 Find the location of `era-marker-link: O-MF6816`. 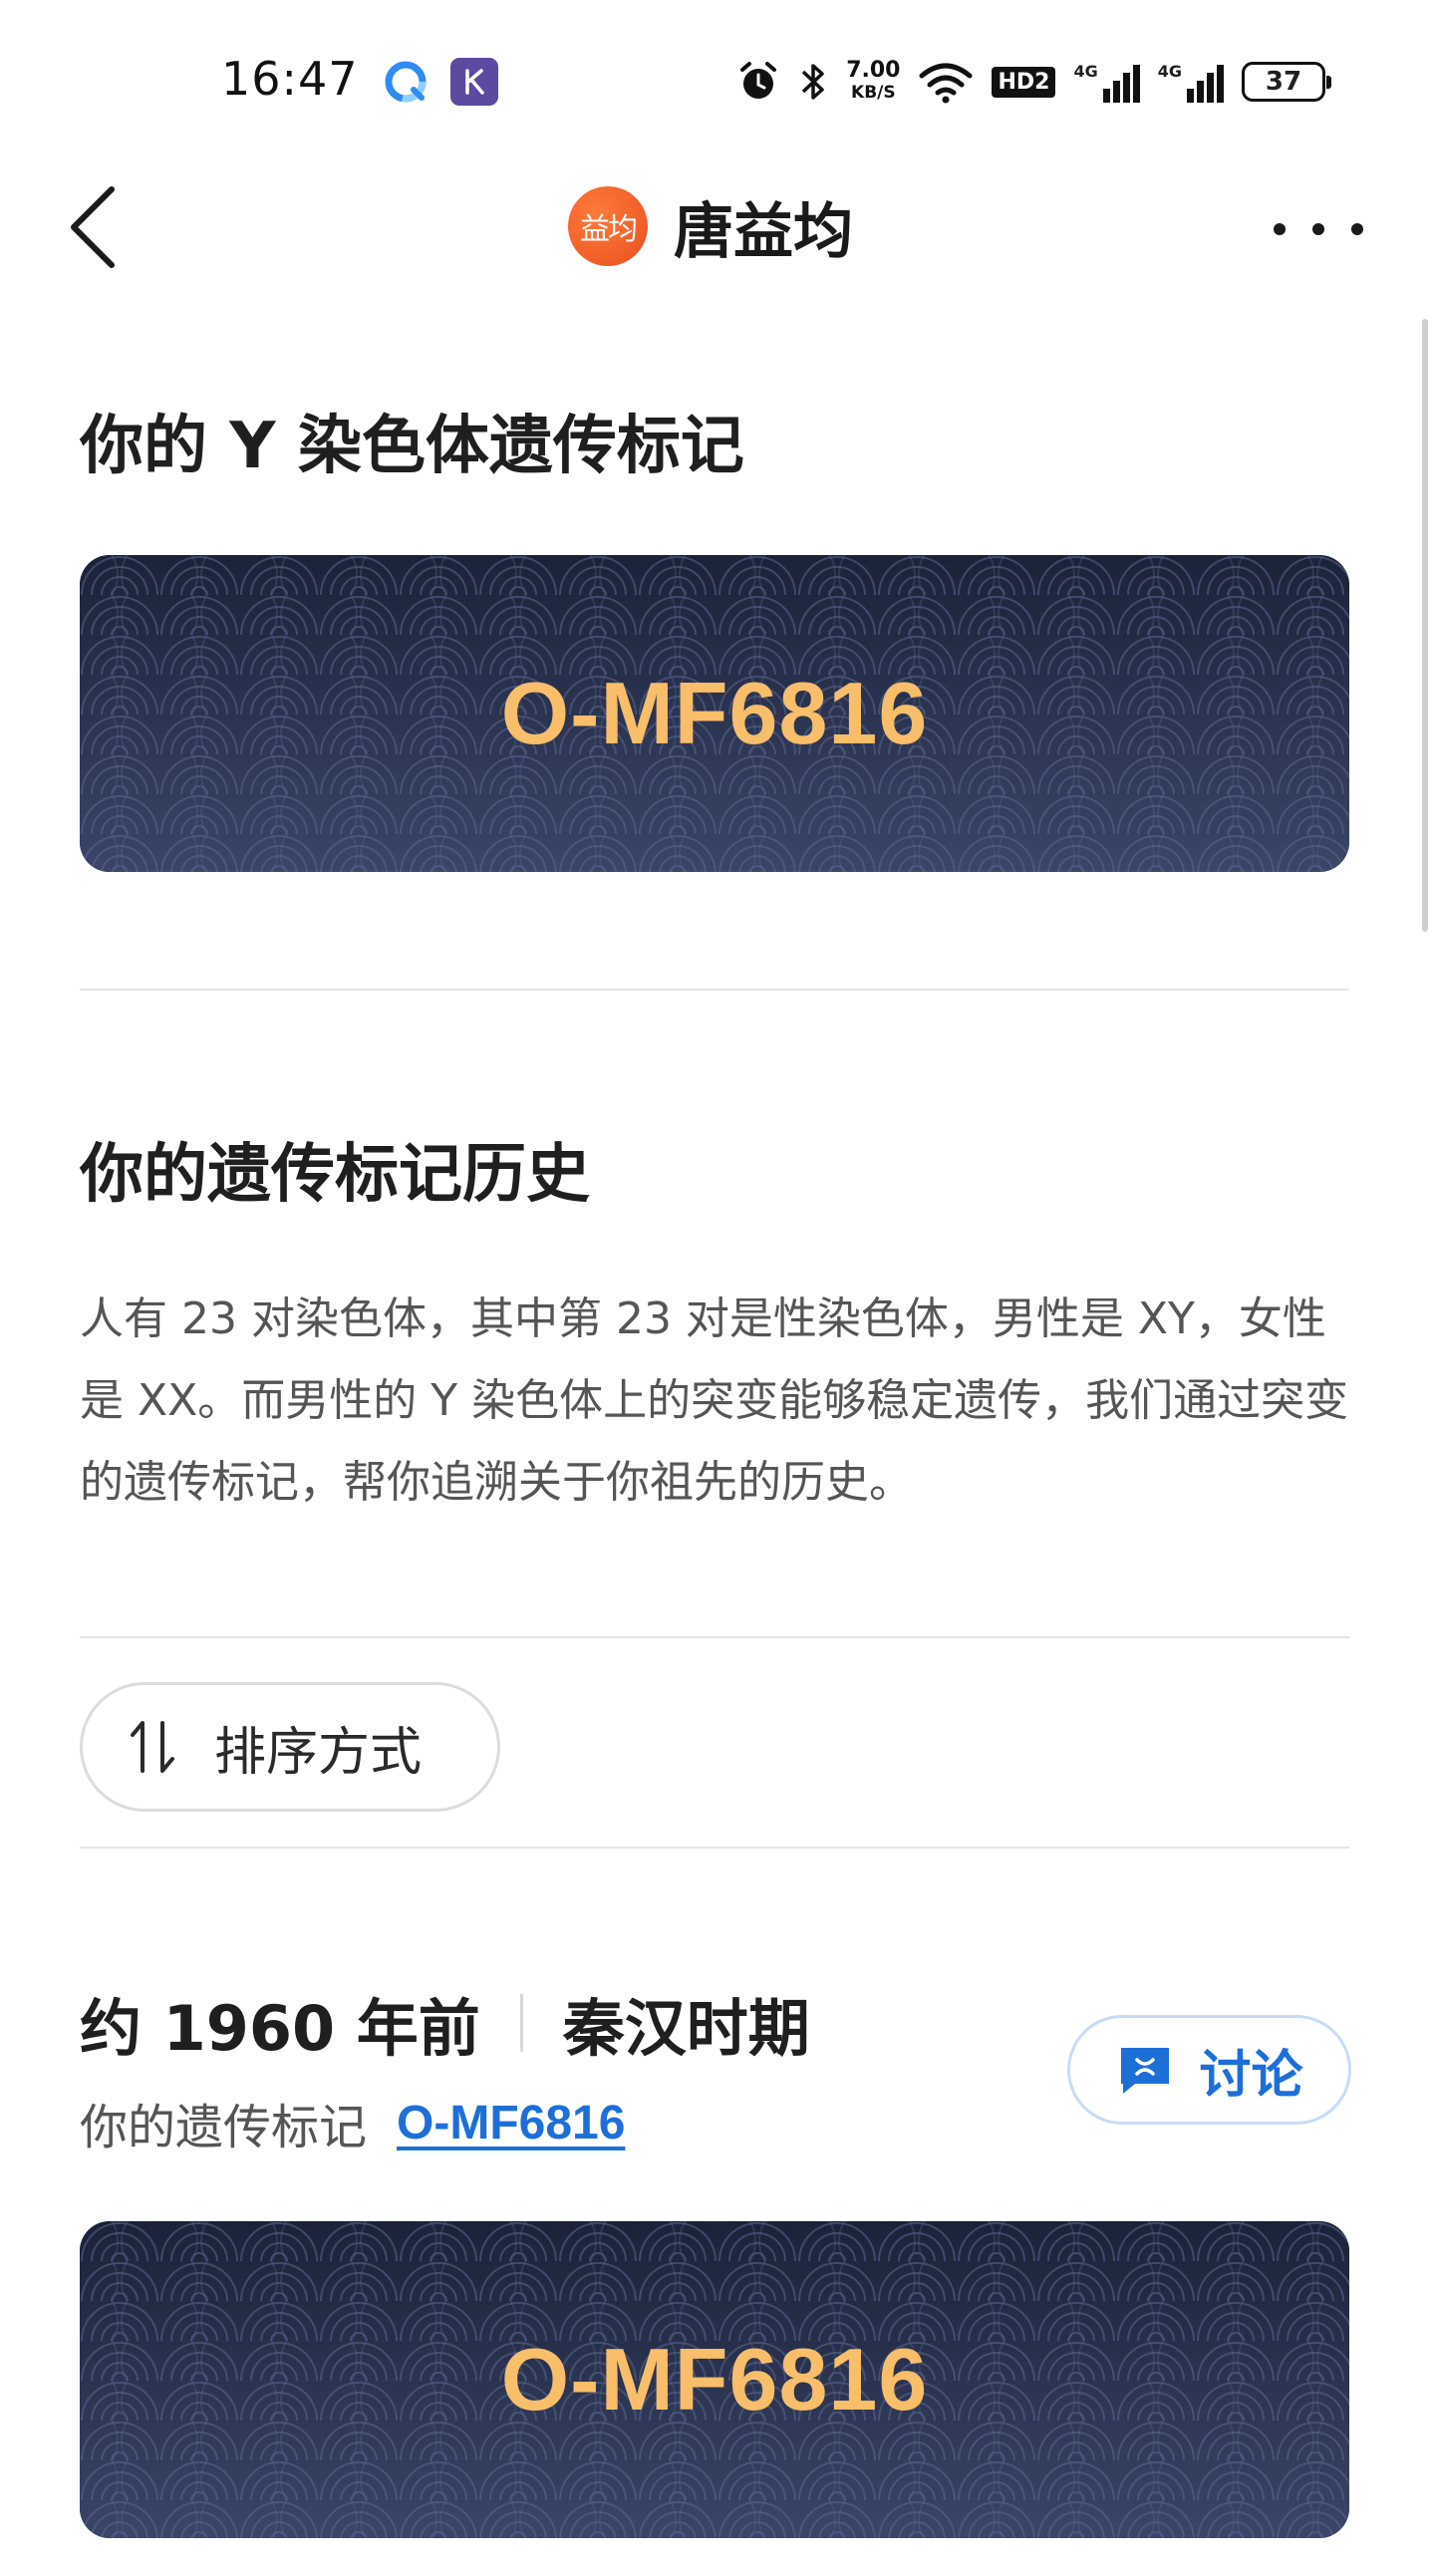

era-marker-link: O-MF6816 is located at coordinates (511, 2123).